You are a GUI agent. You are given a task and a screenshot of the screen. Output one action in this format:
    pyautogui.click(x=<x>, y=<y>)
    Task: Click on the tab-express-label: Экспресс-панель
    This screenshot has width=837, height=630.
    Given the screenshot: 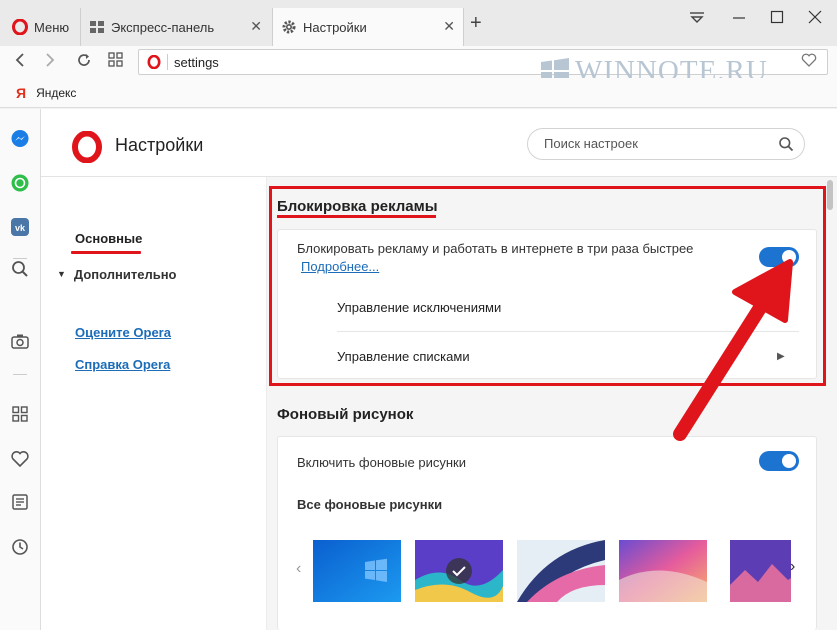 What is the action you would take?
    pyautogui.click(x=163, y=27)
    